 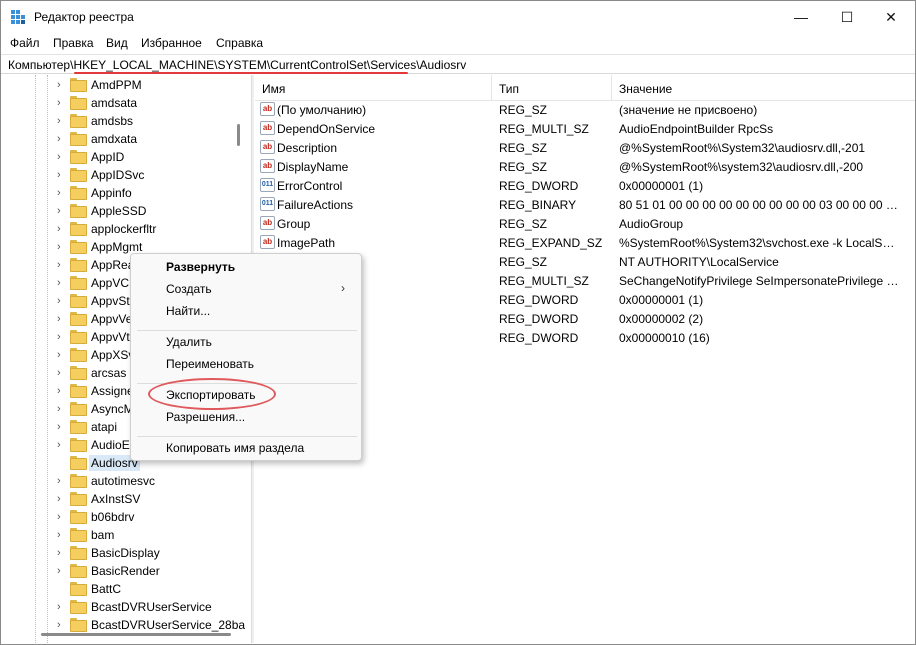 I want to click on tree-item: BattC, so click(x=120, y=589).